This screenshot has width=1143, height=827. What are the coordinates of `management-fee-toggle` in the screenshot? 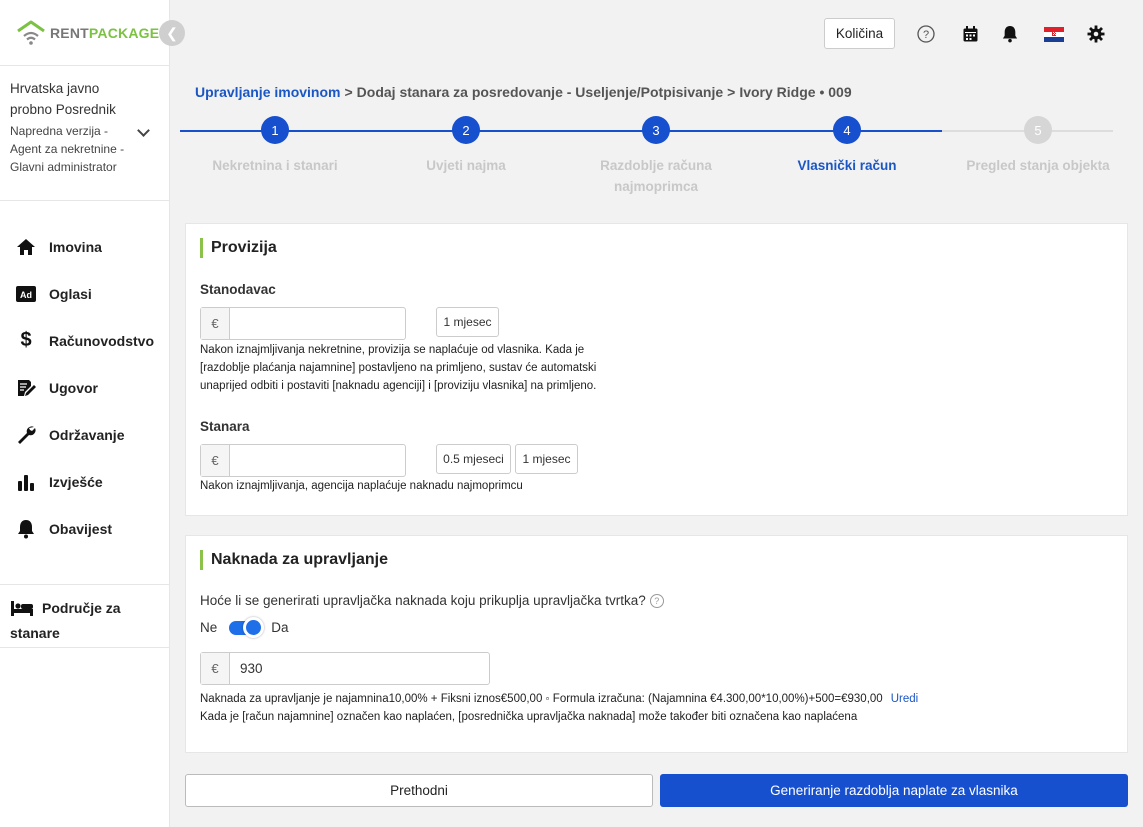 It's located at (247, 627).